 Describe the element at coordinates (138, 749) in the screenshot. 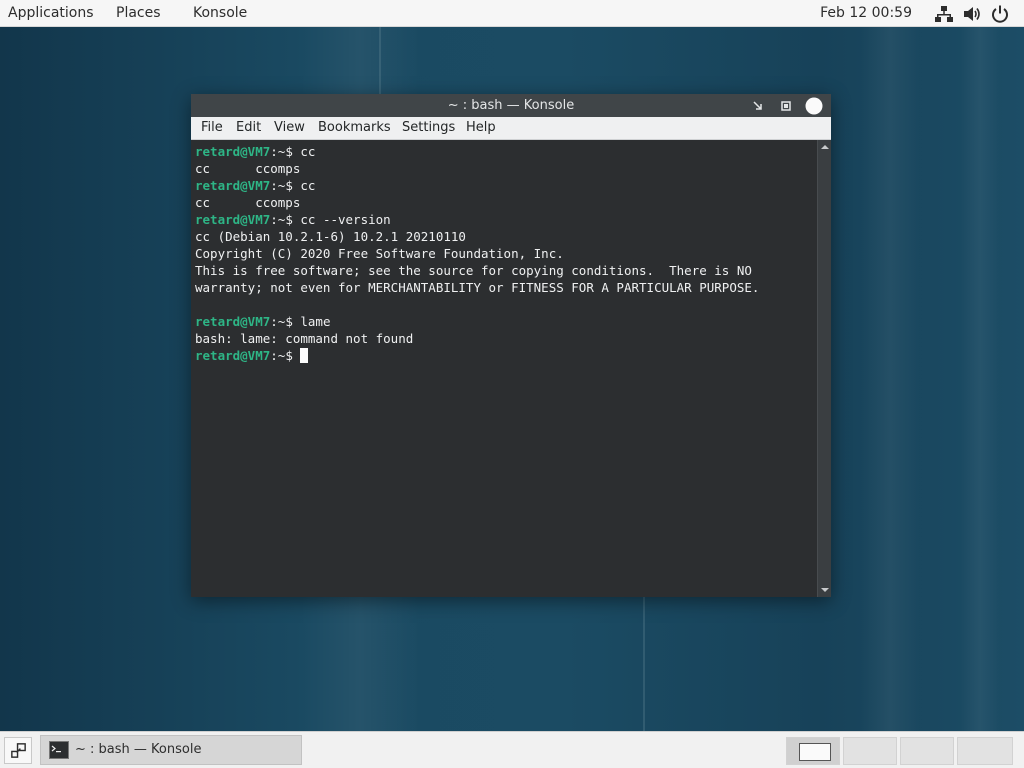

I see `taskbar-item-label: ~ : bash — Konsole` at that location.